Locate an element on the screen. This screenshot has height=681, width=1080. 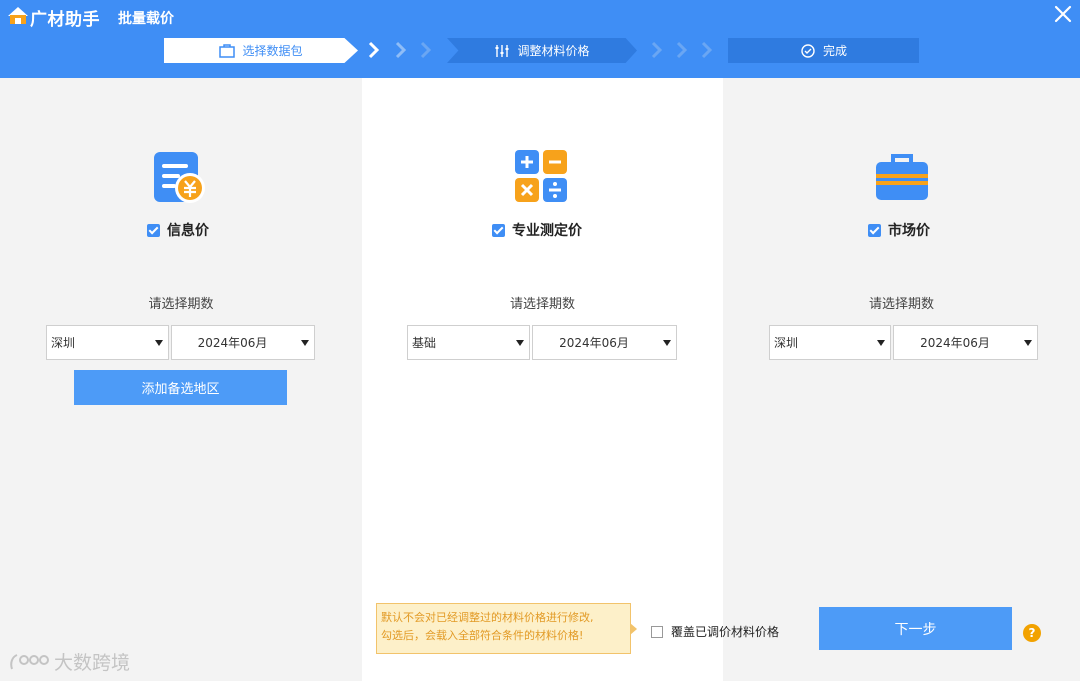
step-complete: 完成 is located at coordinates (823, 50).